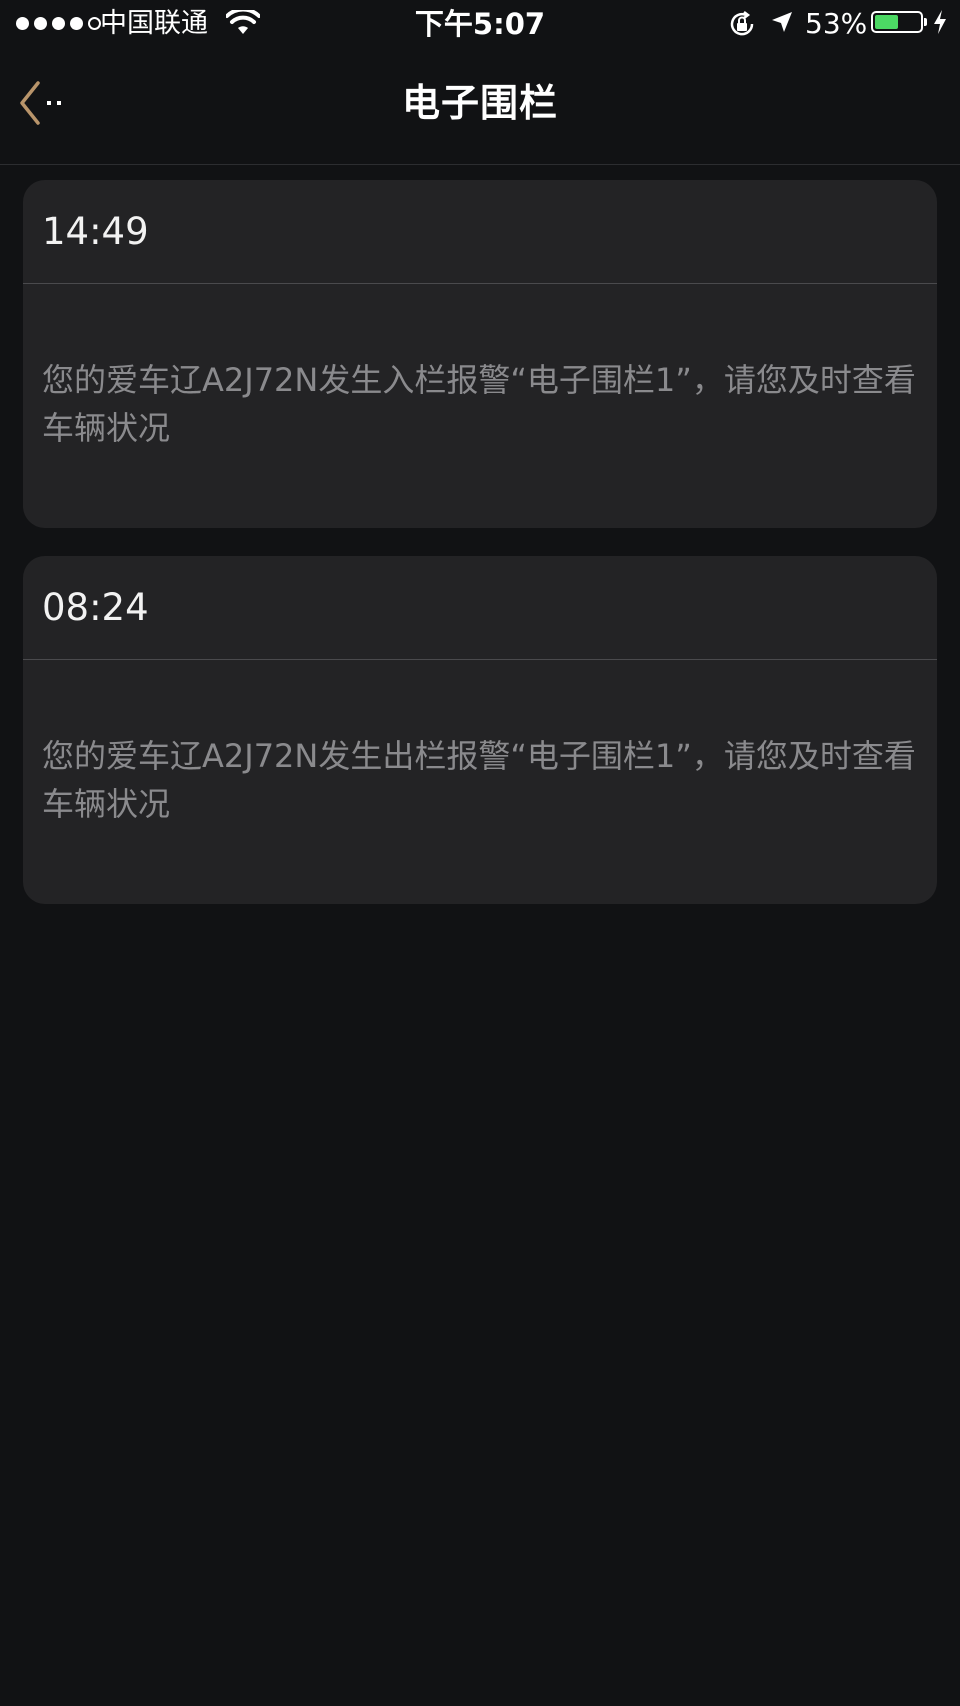 This screenshot has width=960, height=1706. Describe the element at coordinates (480, 232) in the screenshot. I see `alert-card-header: 14:49` at that location.